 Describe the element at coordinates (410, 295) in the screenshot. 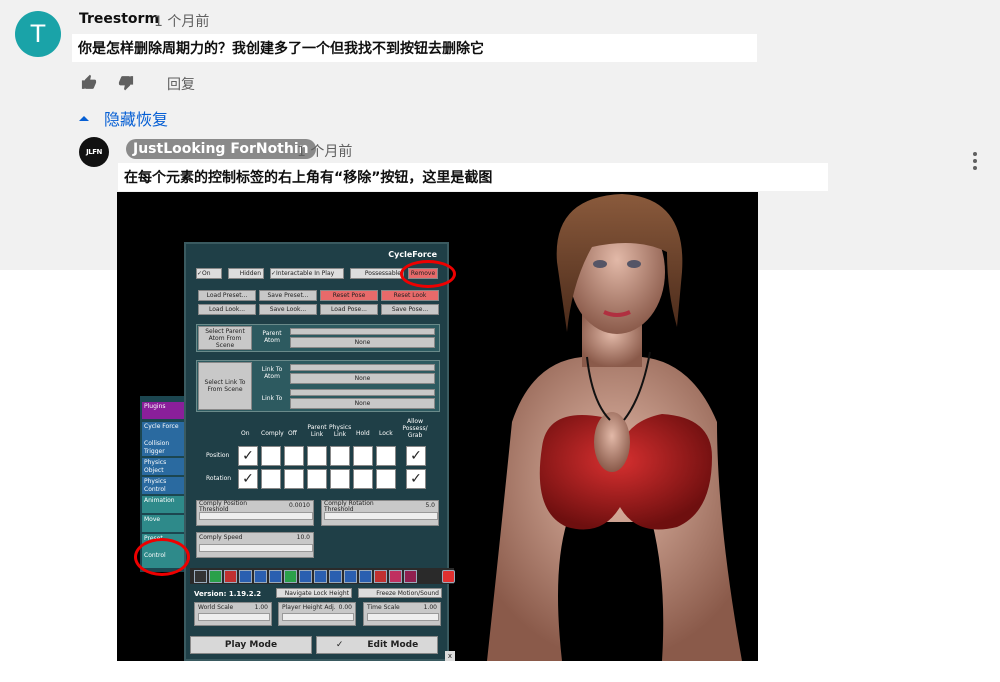

I see `reset-look-button: Reset Look` at that location.